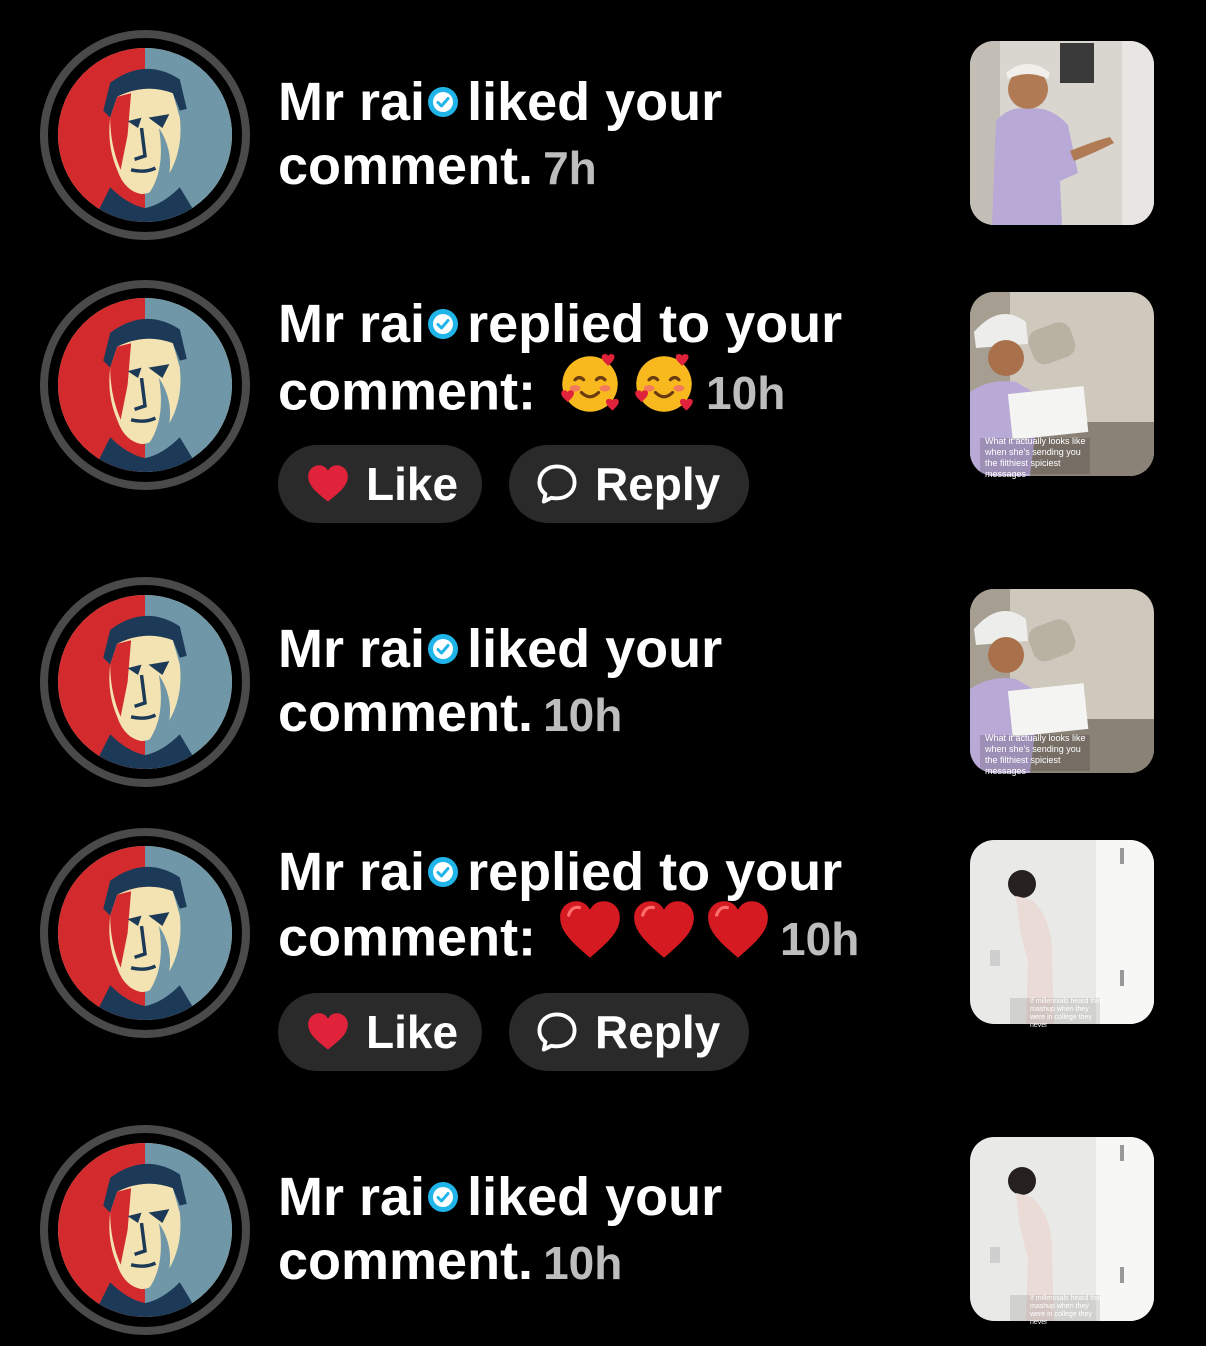  Describe the element at coordinates (656, 937) in the screenshot. I see `red-heart-icon` at that location.